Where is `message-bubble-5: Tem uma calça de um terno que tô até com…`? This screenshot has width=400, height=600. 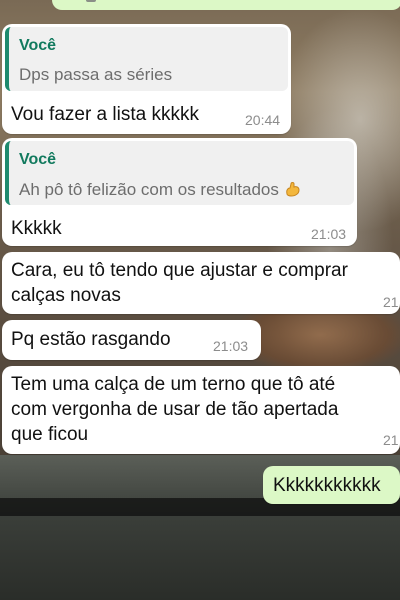
message-bubble-5: Tem uma calça de um terno que tô até com… is located at coordinates (201, 410).